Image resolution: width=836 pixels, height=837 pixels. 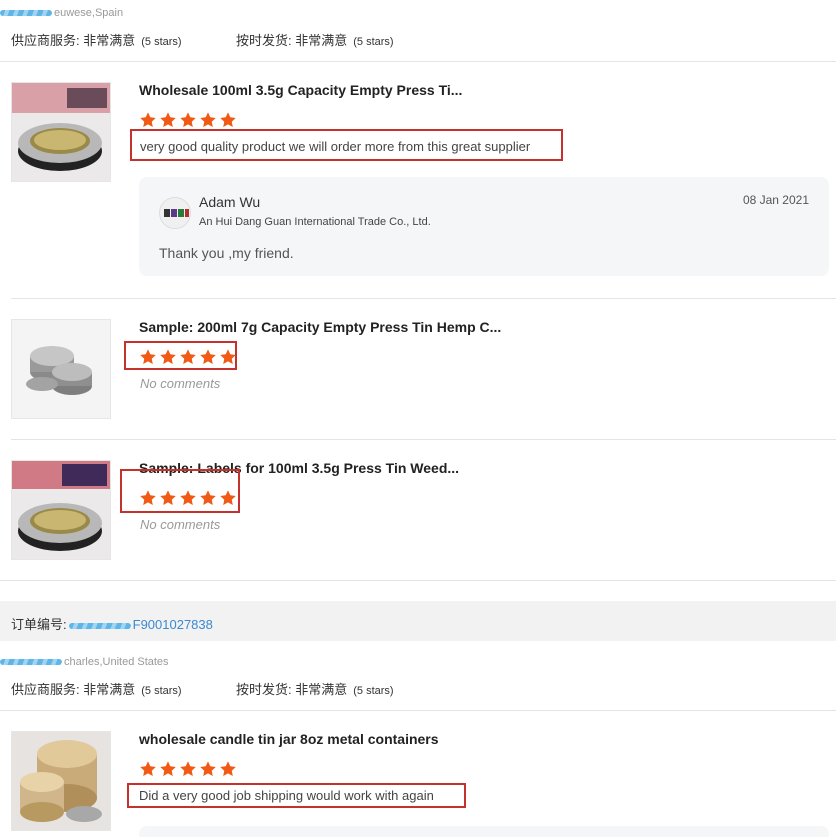 What do you see at coordinates (175, 213) in the screenshot?
I see `avatar` at bounding box center [175, 213].